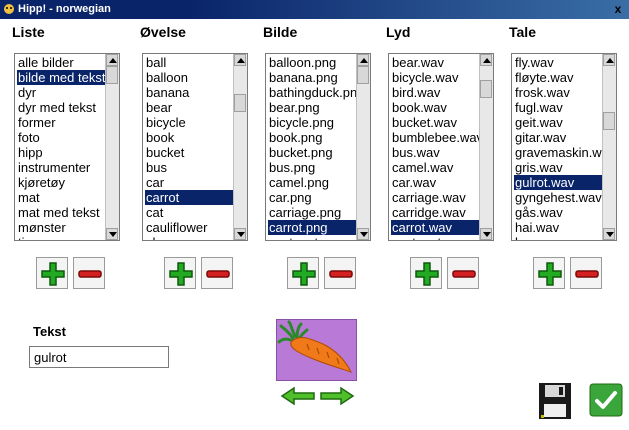 The width and height of the screenshot is (629, 430). Describe the element at coordinates (189, 227) in the screenshot. I see `list-item: cauliflower` at that location.